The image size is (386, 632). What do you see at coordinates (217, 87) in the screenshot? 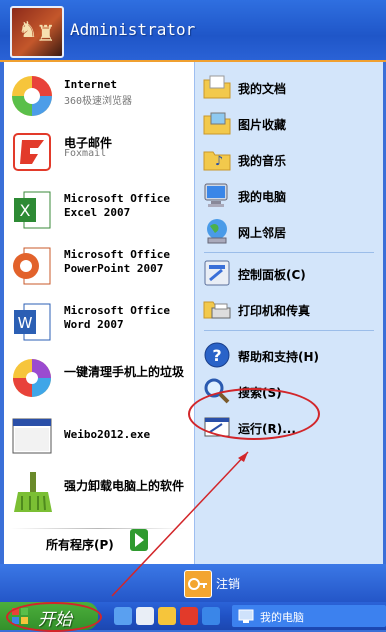
I see `documents-folder-icon` at bounding box center [217, 87].